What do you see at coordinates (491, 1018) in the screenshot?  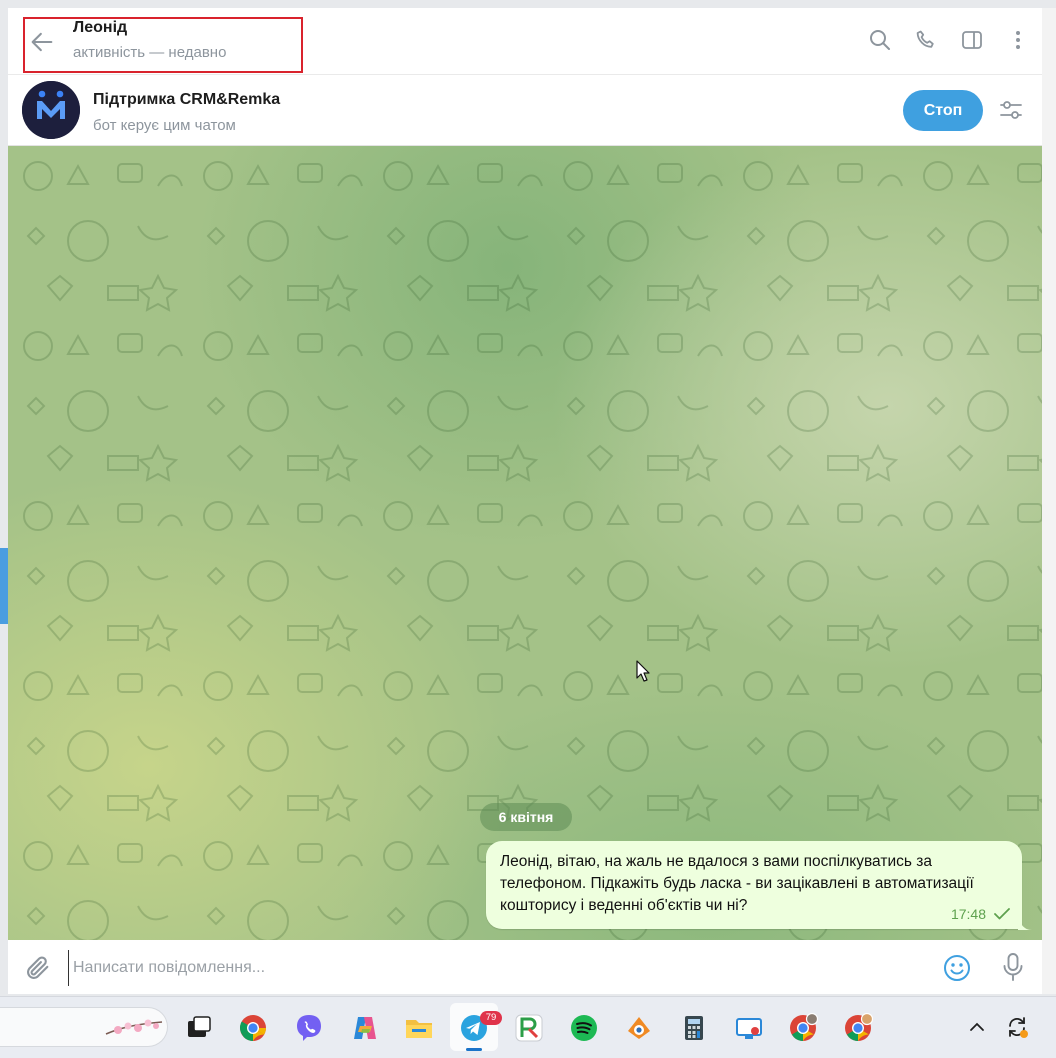 I see `telegram-unread-badge: 79` at bounding box center [491, 1018].